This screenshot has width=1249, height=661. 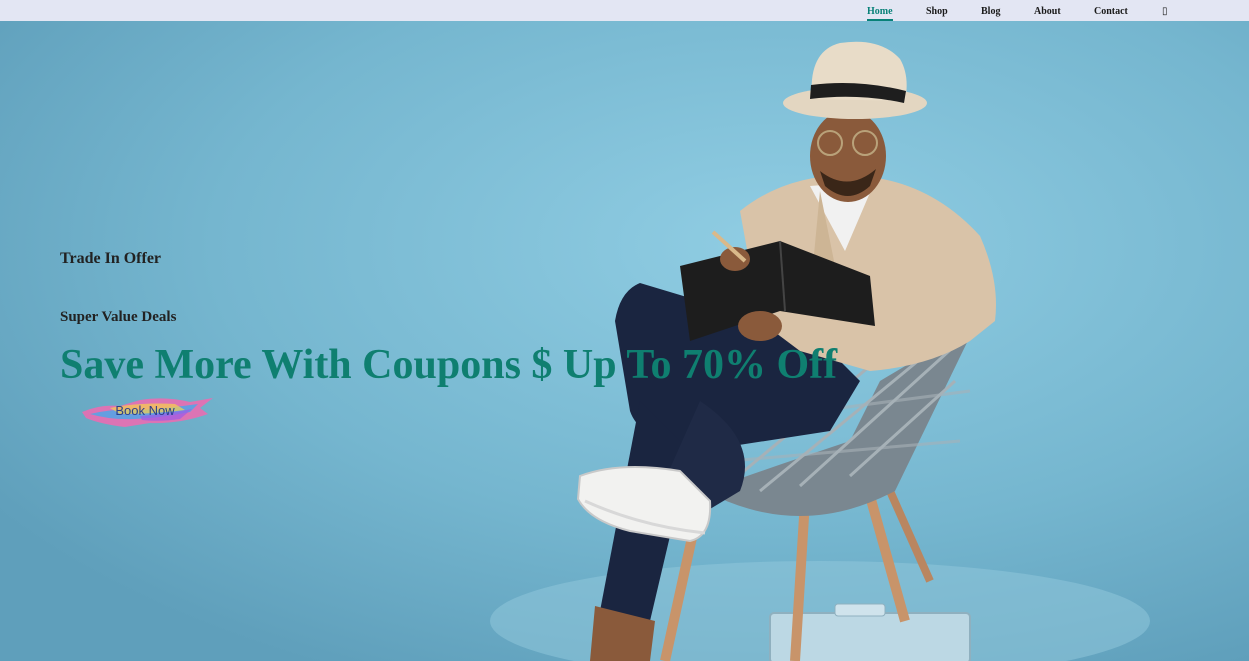 I want to click on book-now-label: Book Now, so click(x=145, y=410).